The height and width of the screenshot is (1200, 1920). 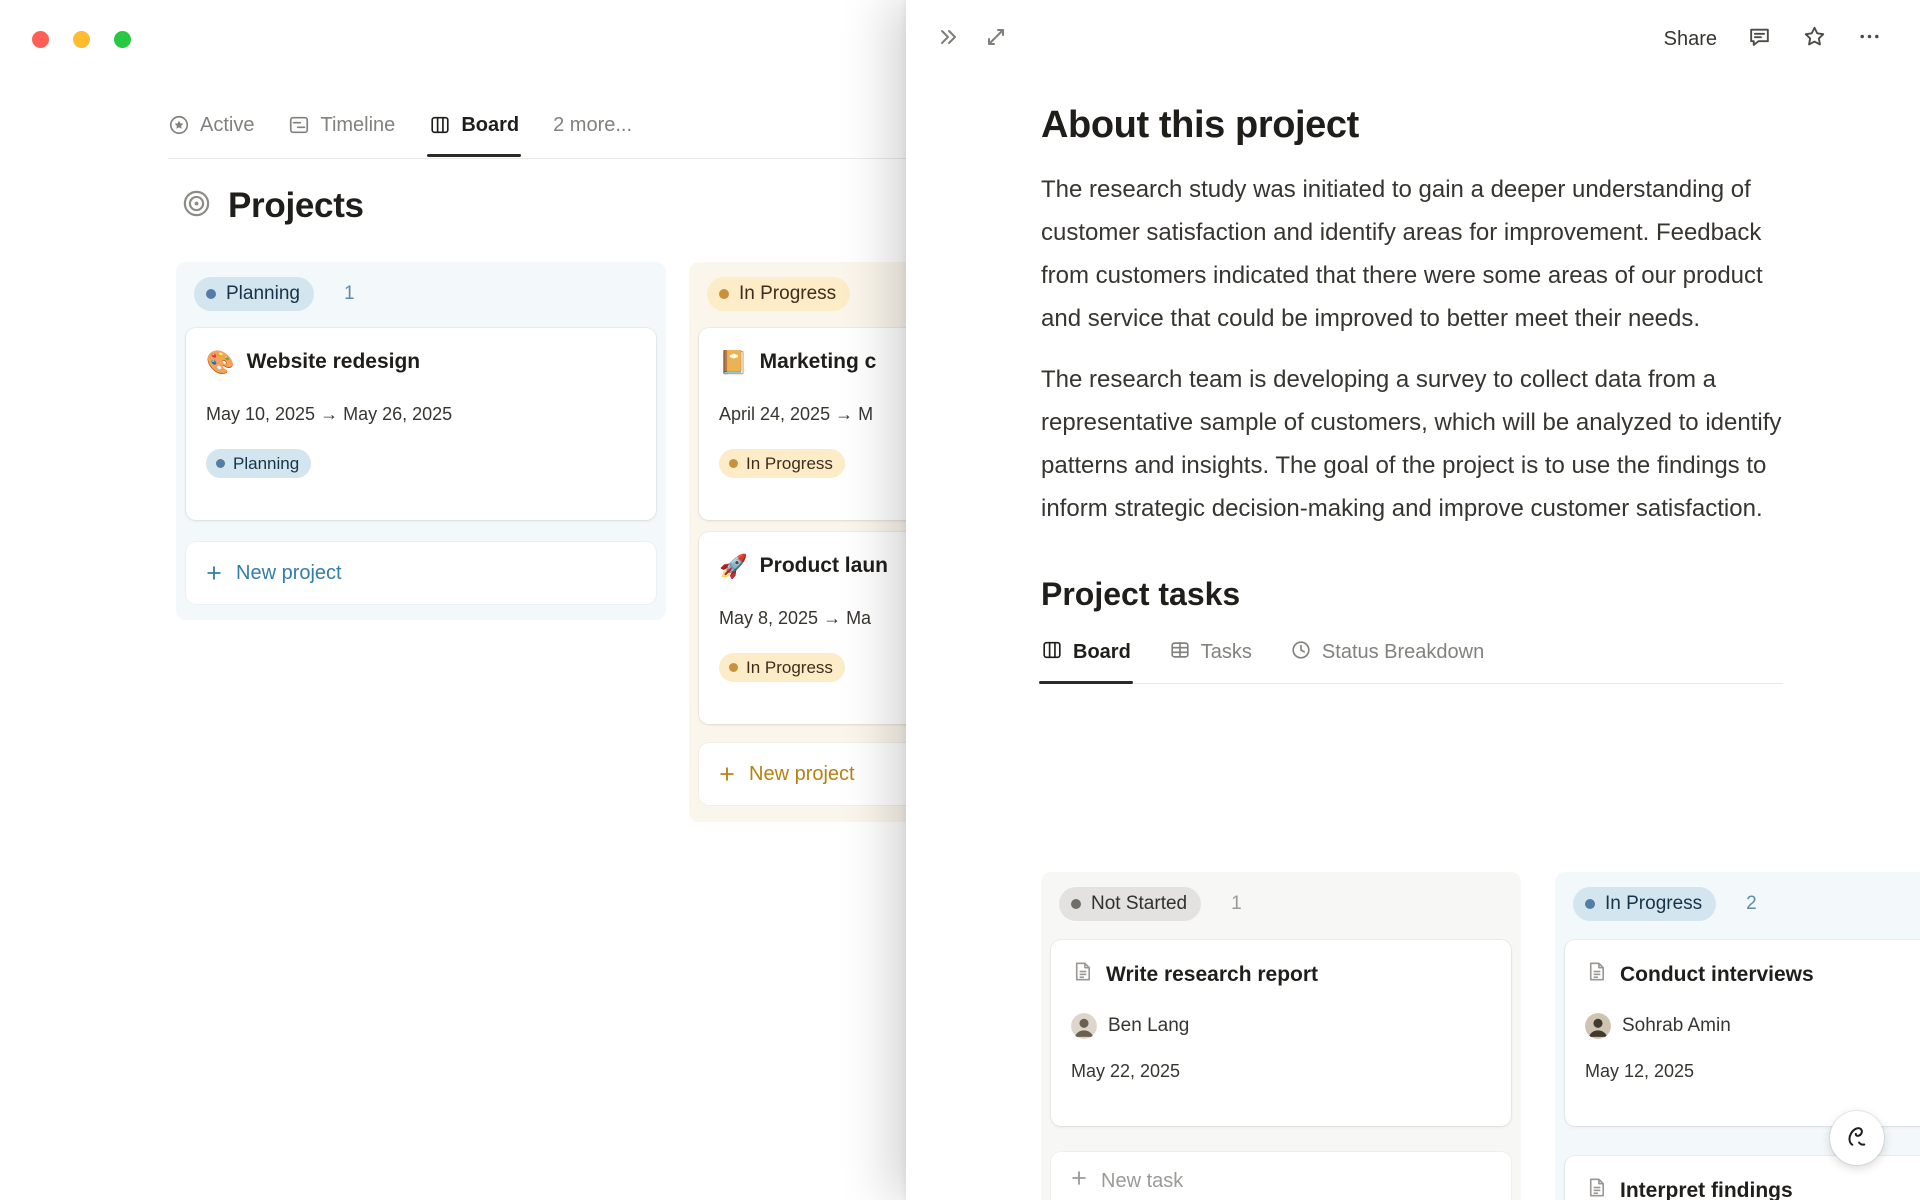 I want to click on task-tab-board: Board, so click(x=1086, y=661).